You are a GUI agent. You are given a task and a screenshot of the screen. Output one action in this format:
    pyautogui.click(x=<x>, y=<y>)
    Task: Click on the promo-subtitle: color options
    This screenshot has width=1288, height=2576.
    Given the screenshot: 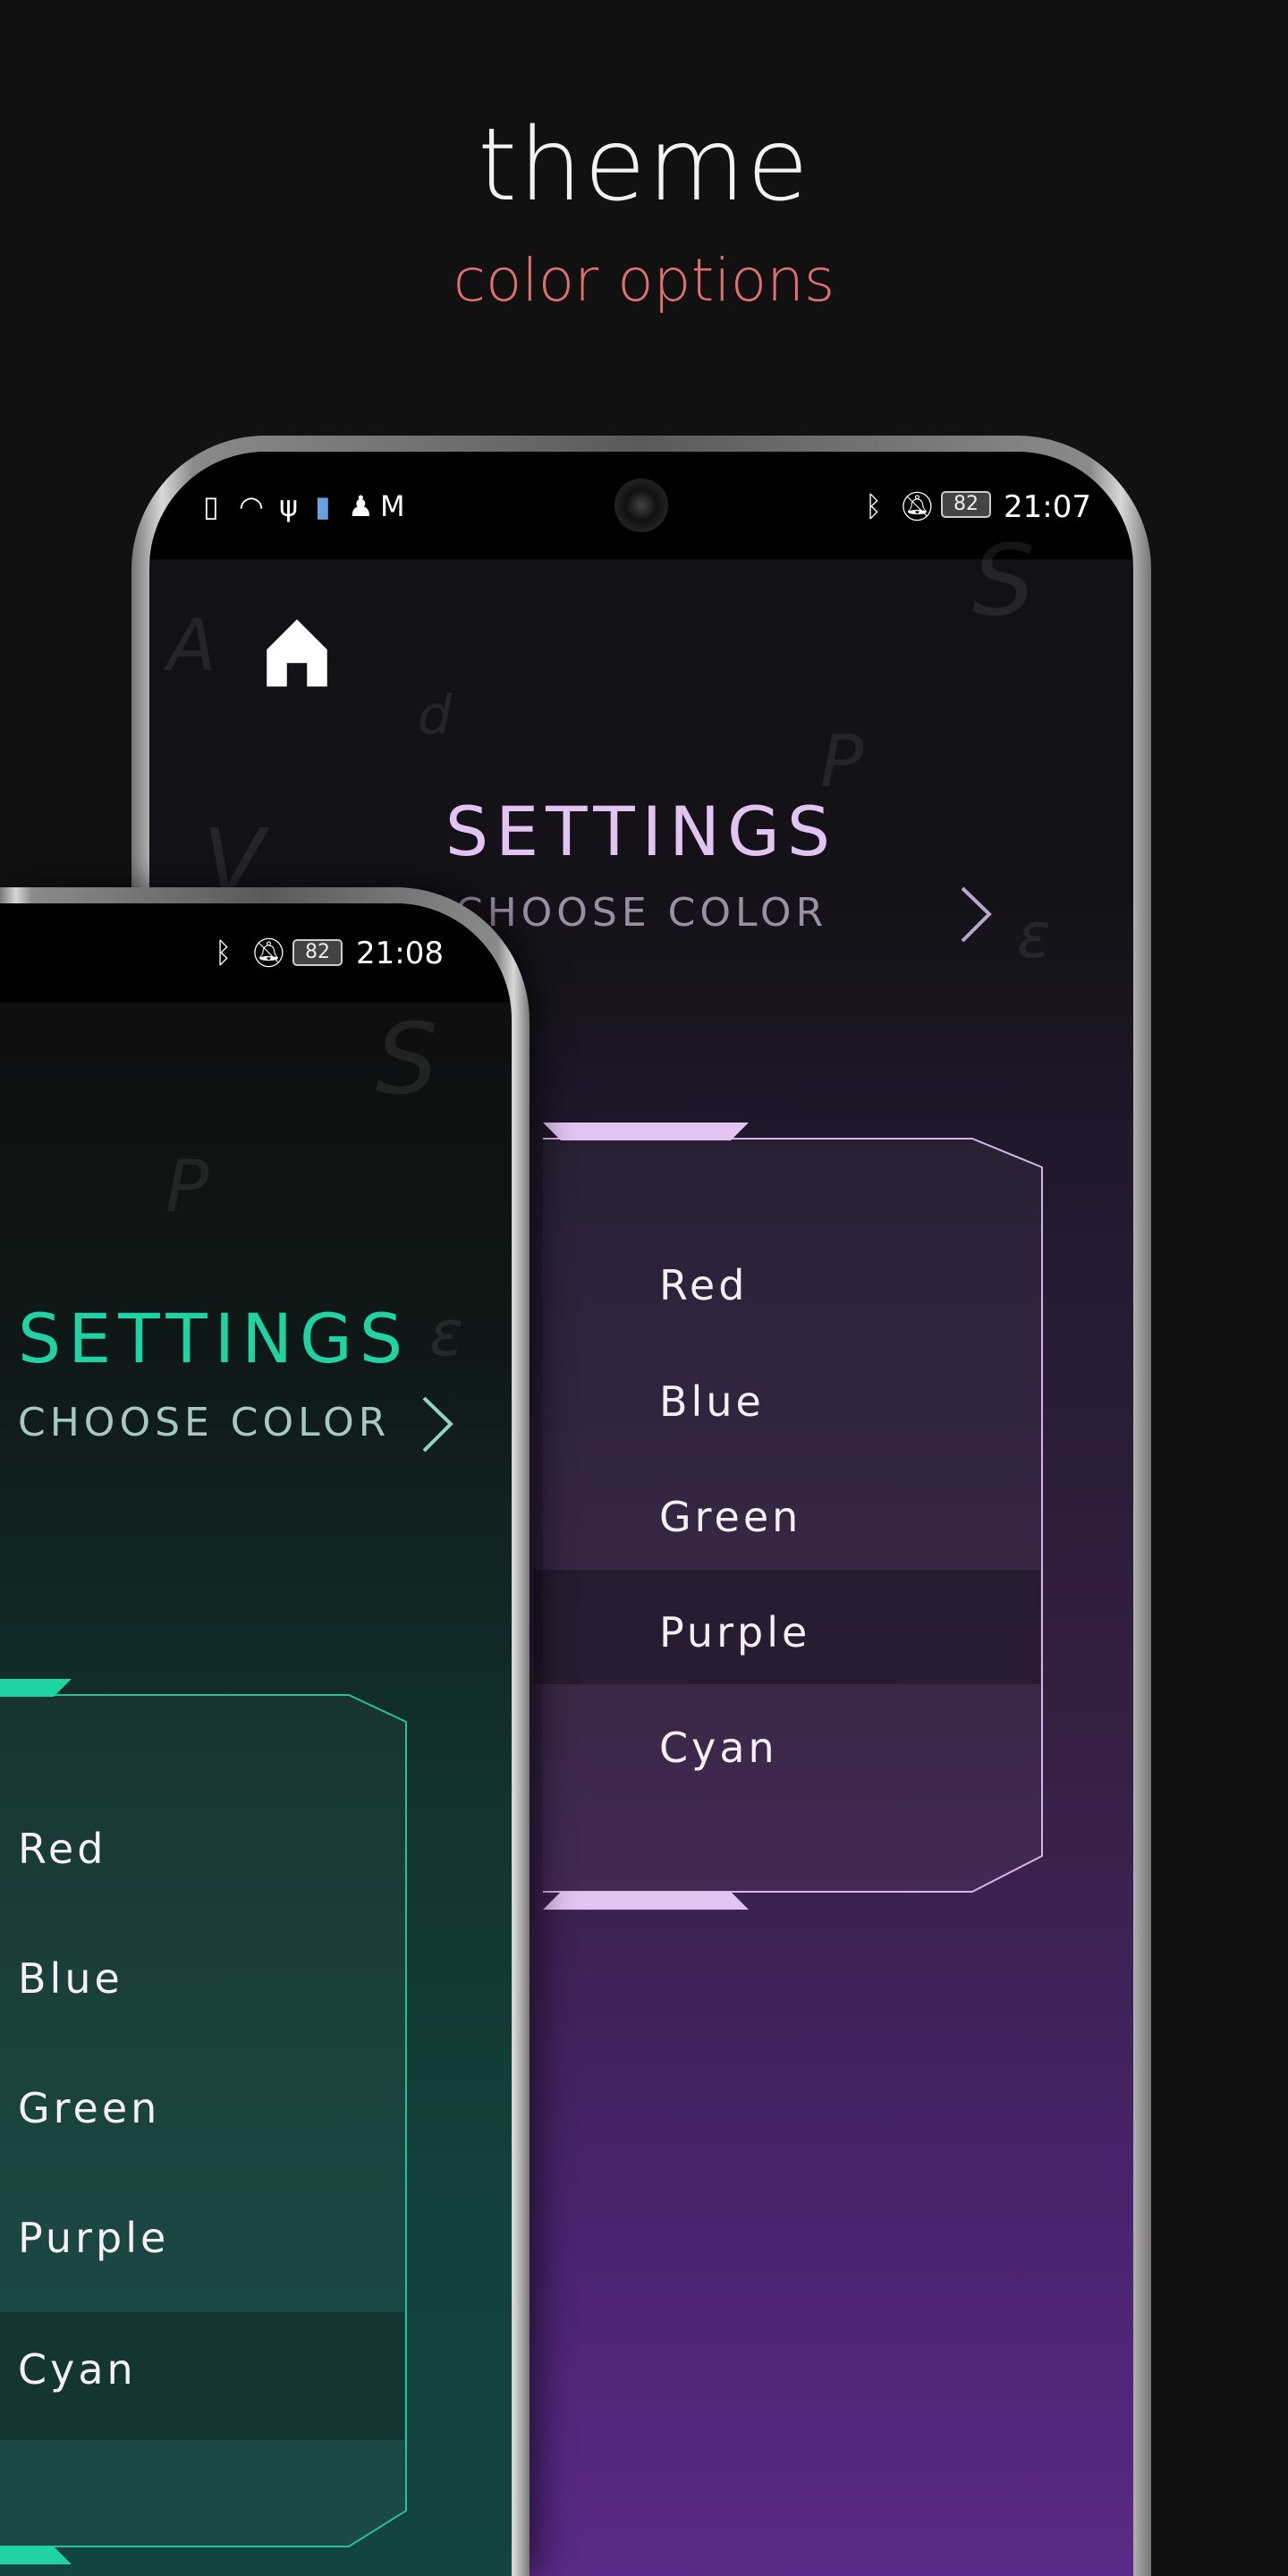 What is the action you would take?
    pyautogui.click(x=644, y=280)
    